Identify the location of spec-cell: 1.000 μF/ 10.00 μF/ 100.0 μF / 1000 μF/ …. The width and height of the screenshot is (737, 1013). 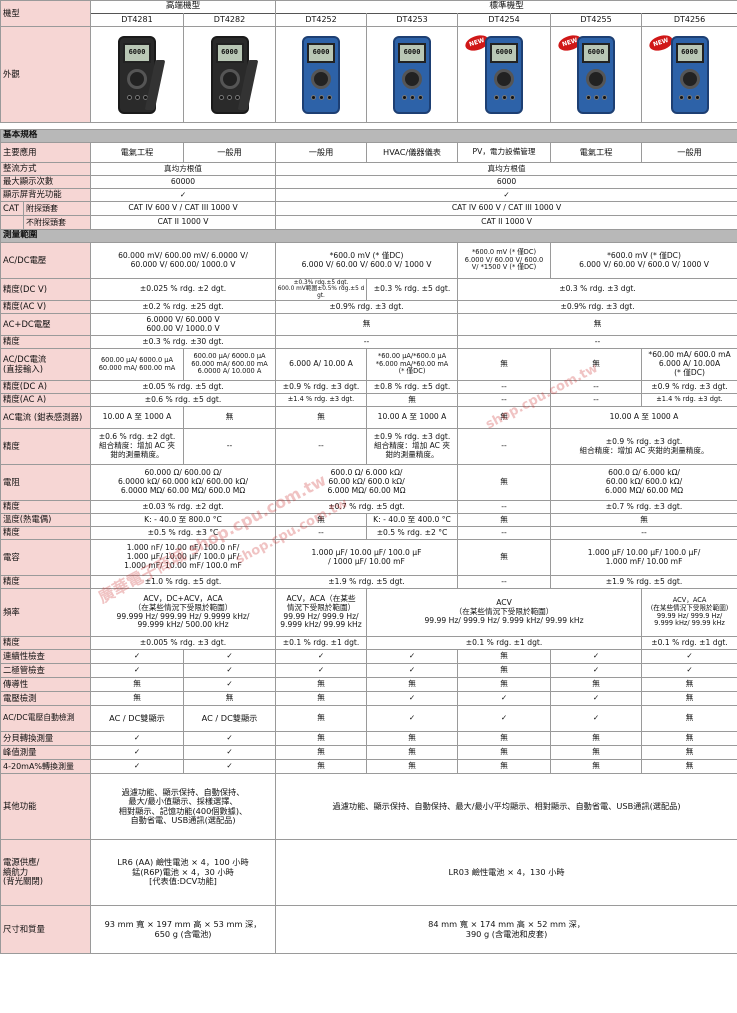
(367, 557).